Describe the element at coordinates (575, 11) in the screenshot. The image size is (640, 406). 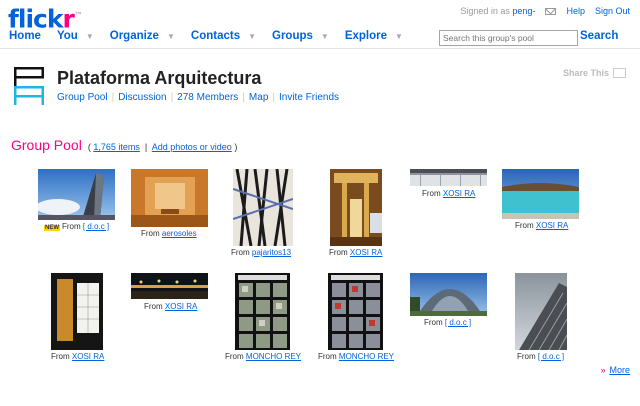
I see `help-link: Help` at that location.